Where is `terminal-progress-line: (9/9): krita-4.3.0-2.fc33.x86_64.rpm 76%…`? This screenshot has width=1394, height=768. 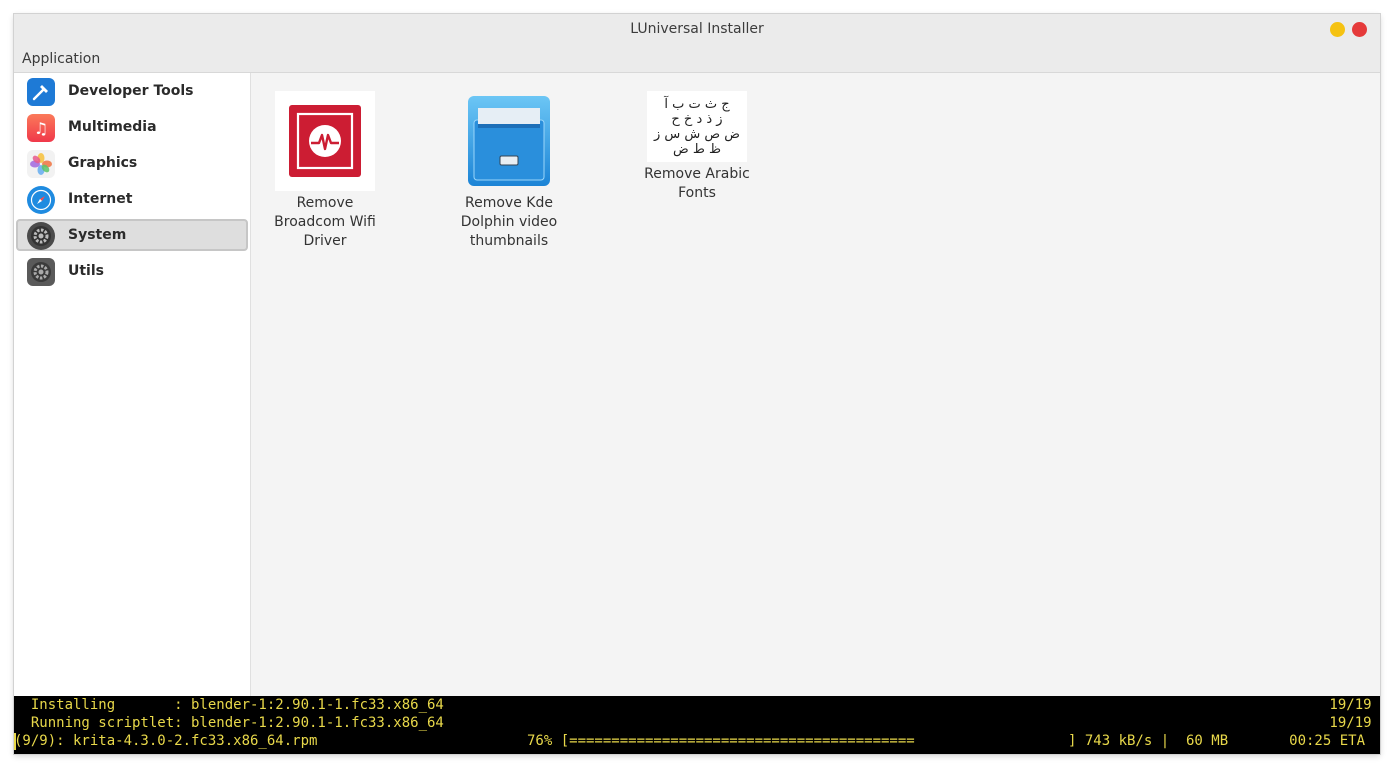
terminal-progress-line: (9/9): krita-4.3.0-2.fc33.x86_64.rpm 76%… is located at coordinates (689, 741).